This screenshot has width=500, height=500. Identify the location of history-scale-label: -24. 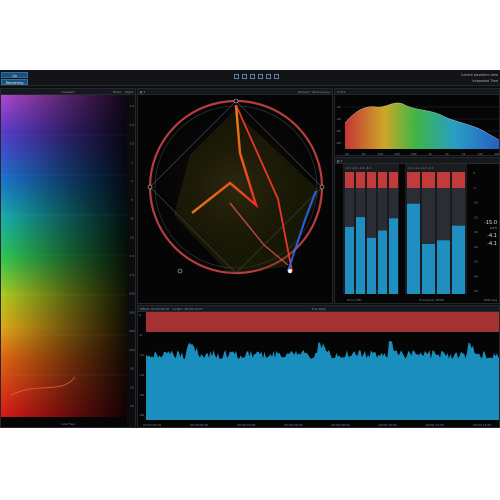
(141, 375).